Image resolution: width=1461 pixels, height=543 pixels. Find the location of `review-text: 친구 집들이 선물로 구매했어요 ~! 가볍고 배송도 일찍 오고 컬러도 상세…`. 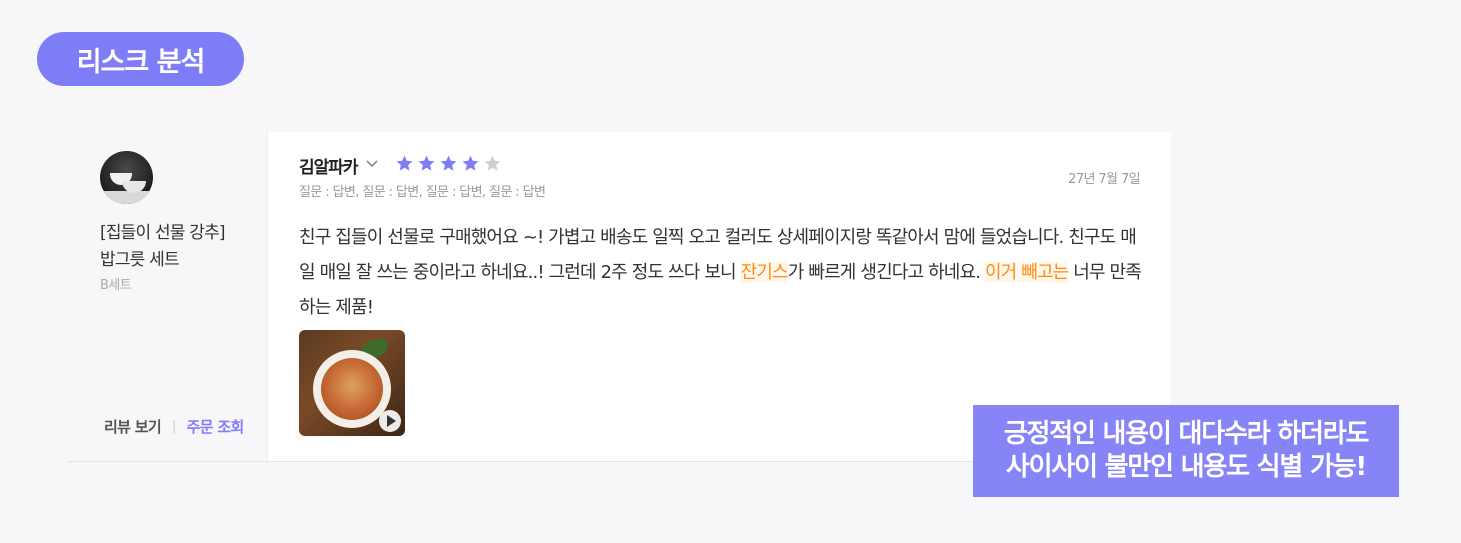

review-text: 친구 집들이 선물로 구매했어요 ~! 가볍고 배송도 일찍 오고 컬러도 상세… is located at coordinates (724, 272).